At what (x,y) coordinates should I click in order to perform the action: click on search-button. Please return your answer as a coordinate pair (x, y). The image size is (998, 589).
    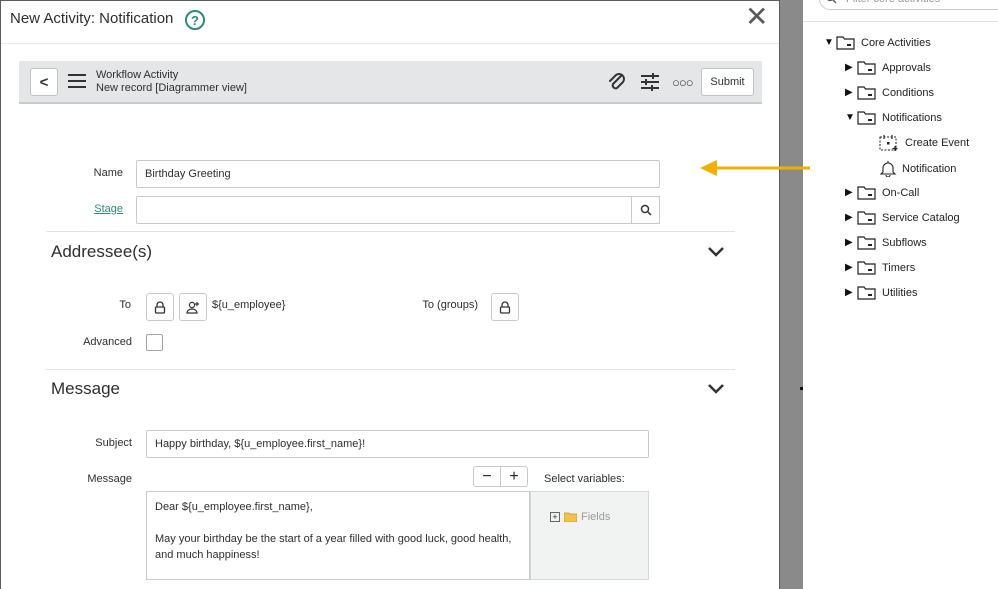
    Looking at the image, I should click on (645, 210).